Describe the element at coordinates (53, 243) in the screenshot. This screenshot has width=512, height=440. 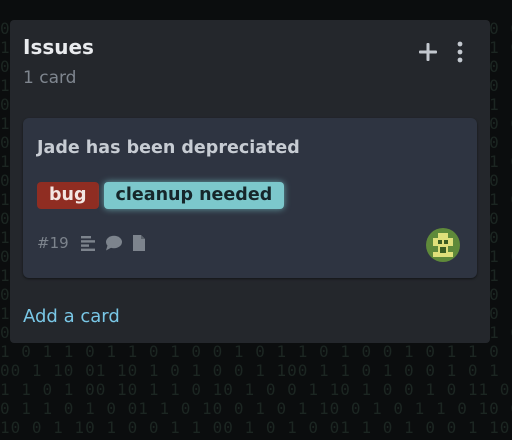
I see `issue-number: #19` at that location.